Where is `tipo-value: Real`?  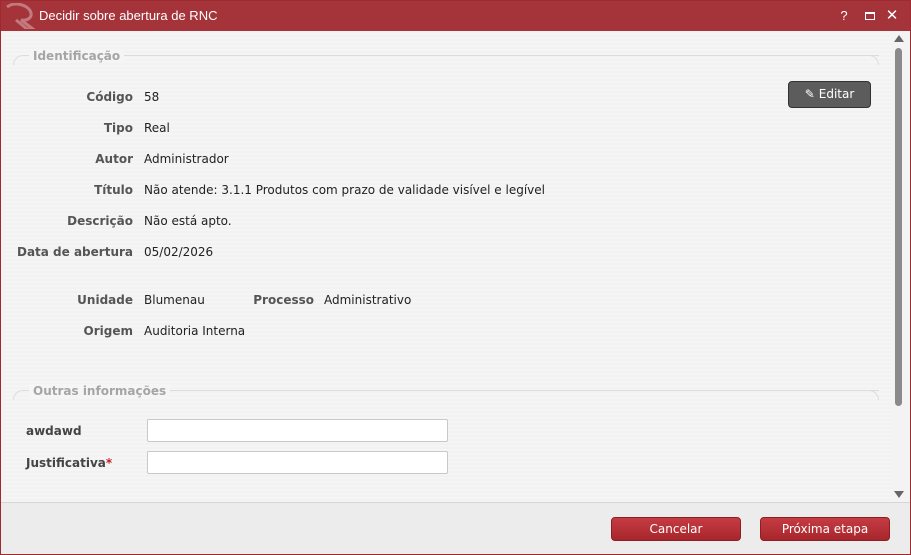 tipo-value: Real is located at coordinates (157, 128).